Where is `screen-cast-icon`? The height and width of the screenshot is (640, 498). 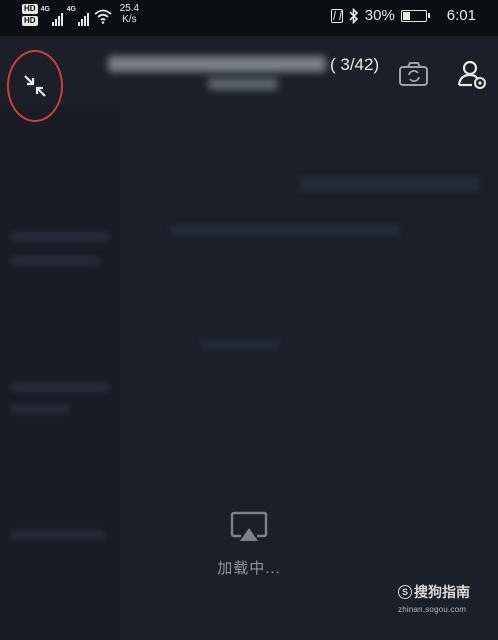 screen-cast-icon is located at coordinates (249, 526).